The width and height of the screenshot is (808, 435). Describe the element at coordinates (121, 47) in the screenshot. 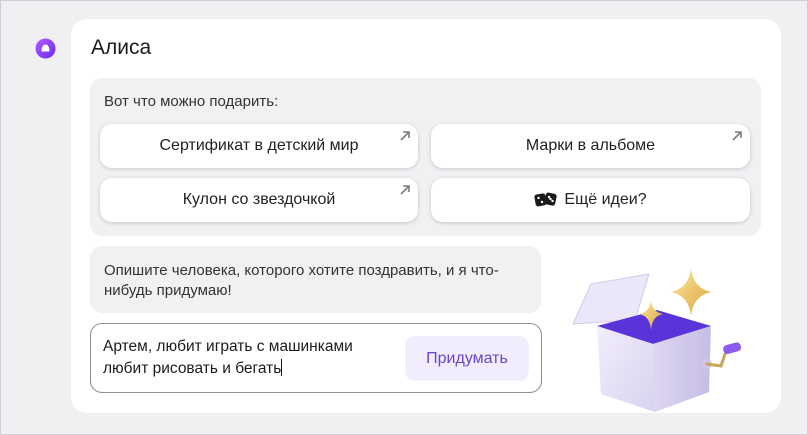

I see `assistant-name: Алиса` at that location.